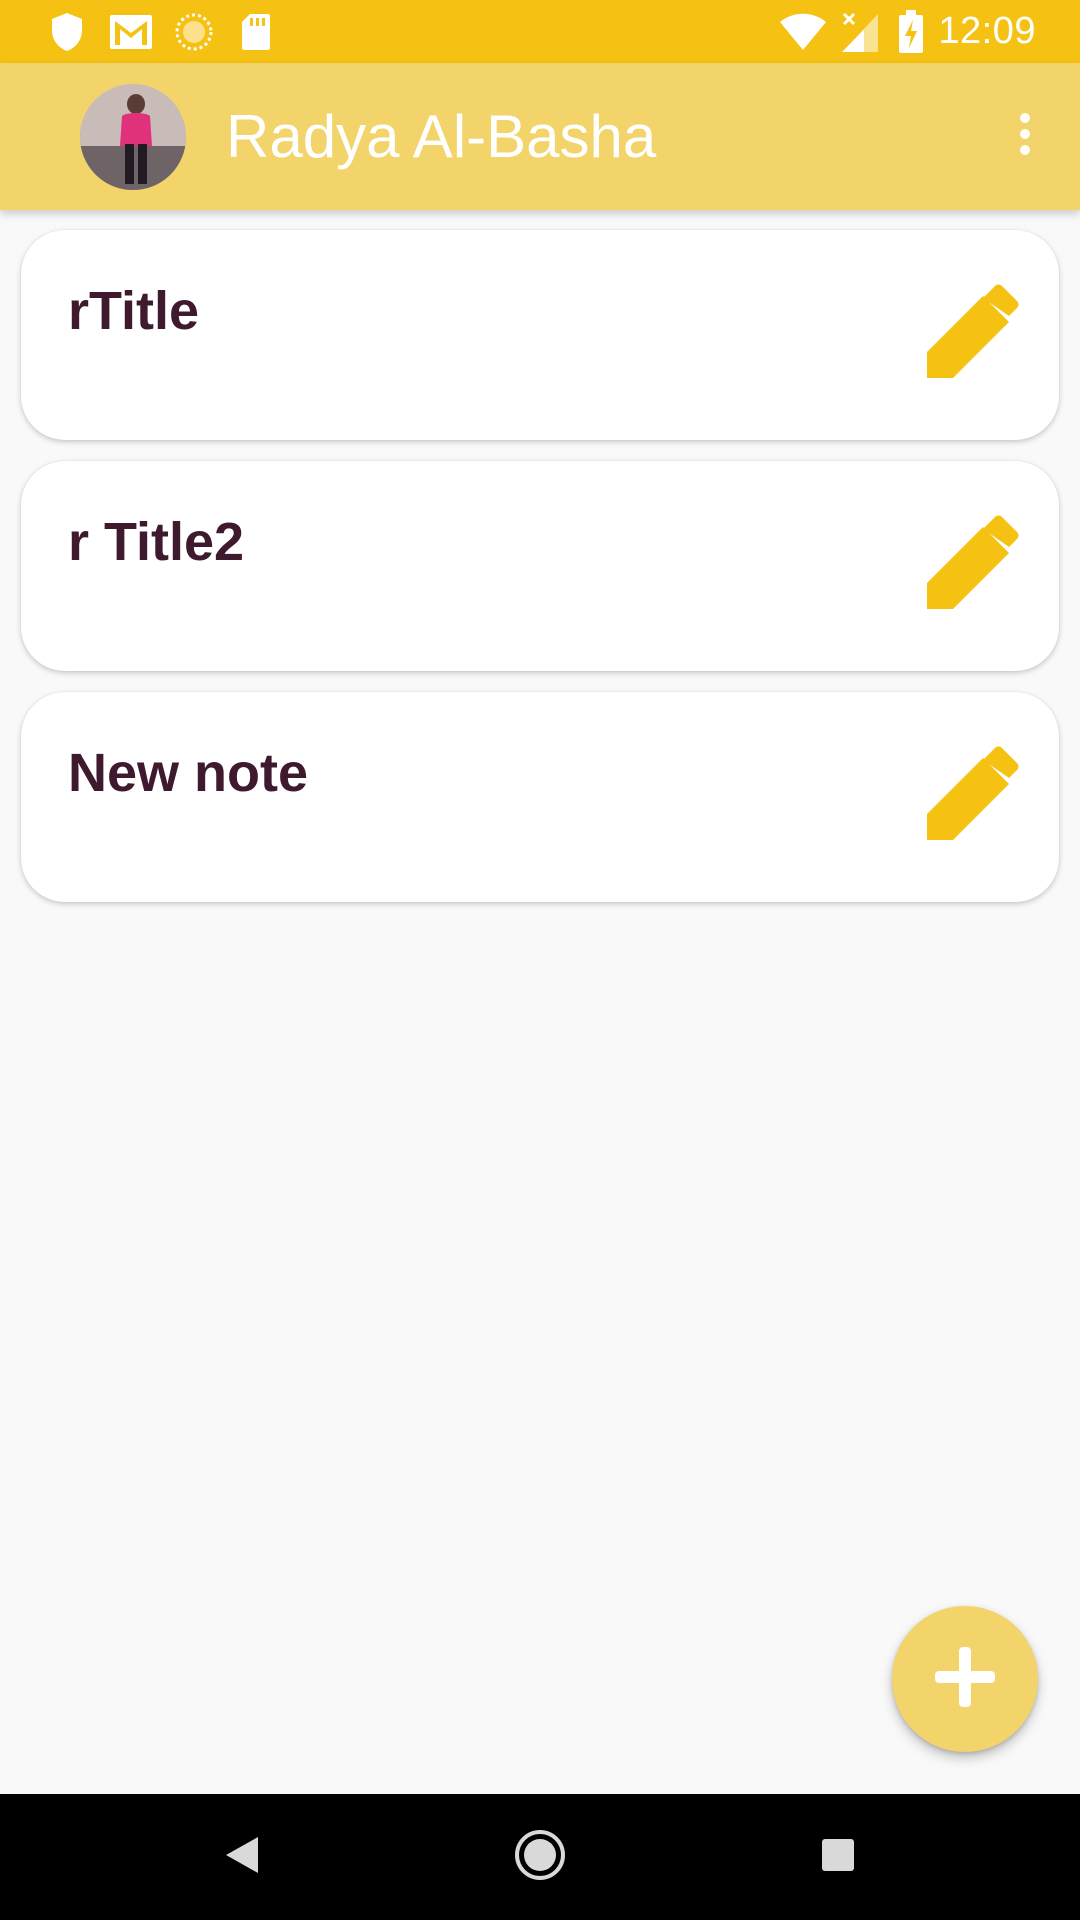  I want to click on more-options-button, so click(1025, 136).